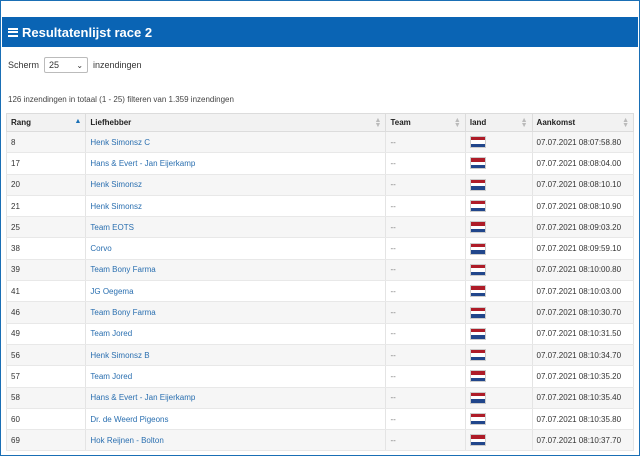  I want to click on cell-rang: 39, so click(46, 270).